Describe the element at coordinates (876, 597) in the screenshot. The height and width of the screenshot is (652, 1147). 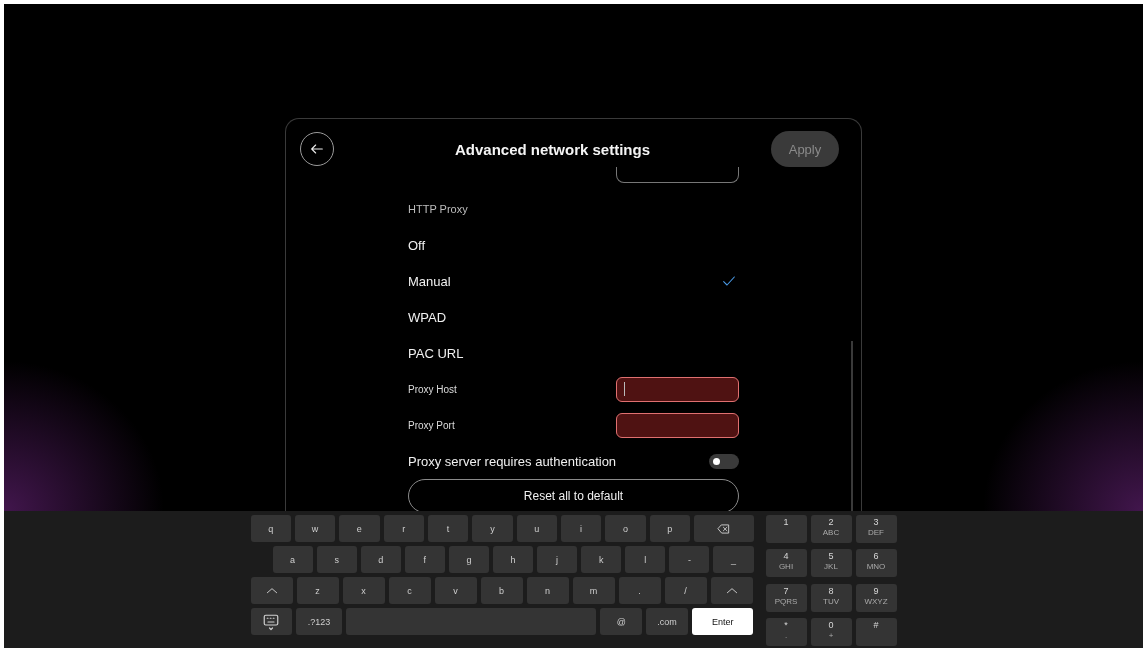
I see `numpad-key: 9 WXYZ` at that location.